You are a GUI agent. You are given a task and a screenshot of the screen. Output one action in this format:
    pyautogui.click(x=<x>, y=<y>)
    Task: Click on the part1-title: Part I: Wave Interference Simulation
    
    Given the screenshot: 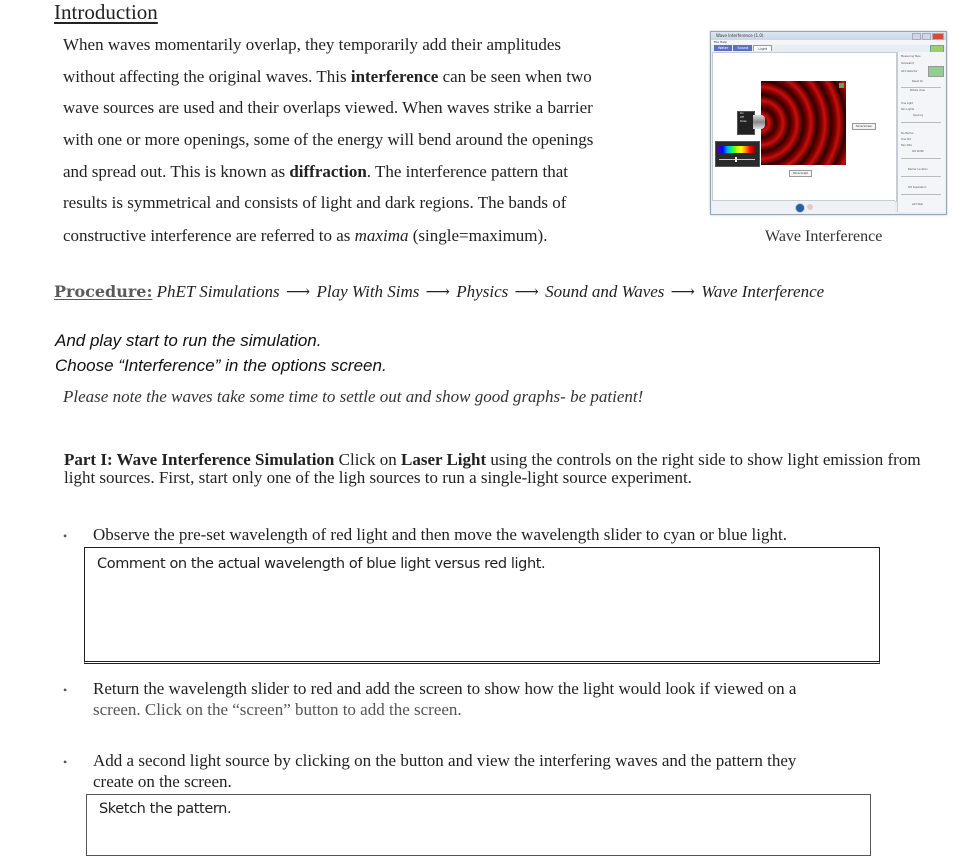 What is the action you would take?
    pyautogui.click(x=199, y=459)
    